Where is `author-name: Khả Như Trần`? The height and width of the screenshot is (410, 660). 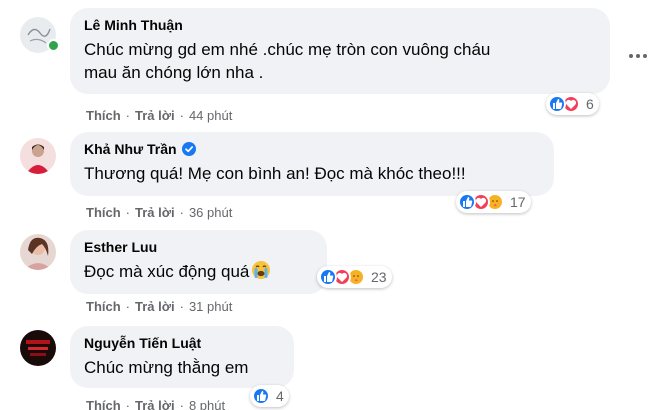 author-name: Khả Như Trần is located at coordinates (130, 149).